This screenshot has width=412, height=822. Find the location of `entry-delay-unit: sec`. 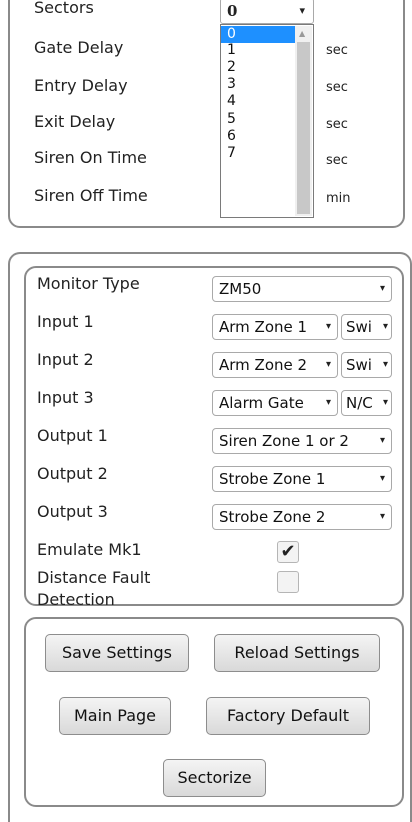

entry-delay-unit: sec is located at coordinates (337, 87).